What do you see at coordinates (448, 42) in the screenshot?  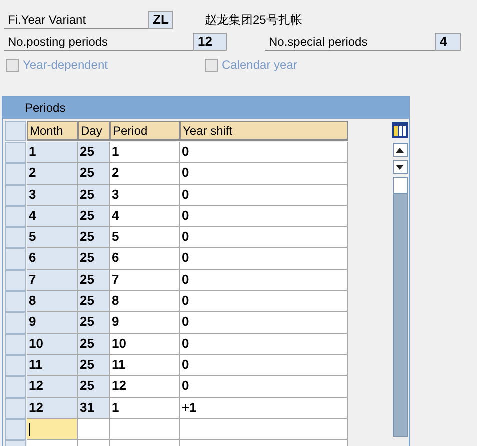 I see `count-field: 4` at bounding box center [448, 42].